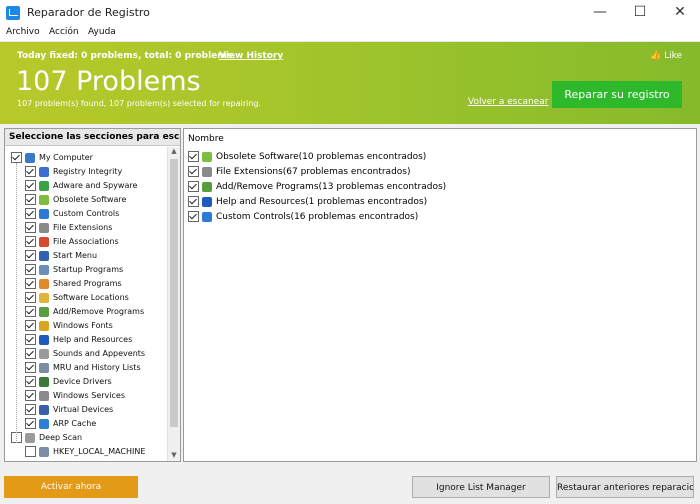  Describe the element at coordinates (44, 185) in the screenshot. I see `adware-icon` at that location.